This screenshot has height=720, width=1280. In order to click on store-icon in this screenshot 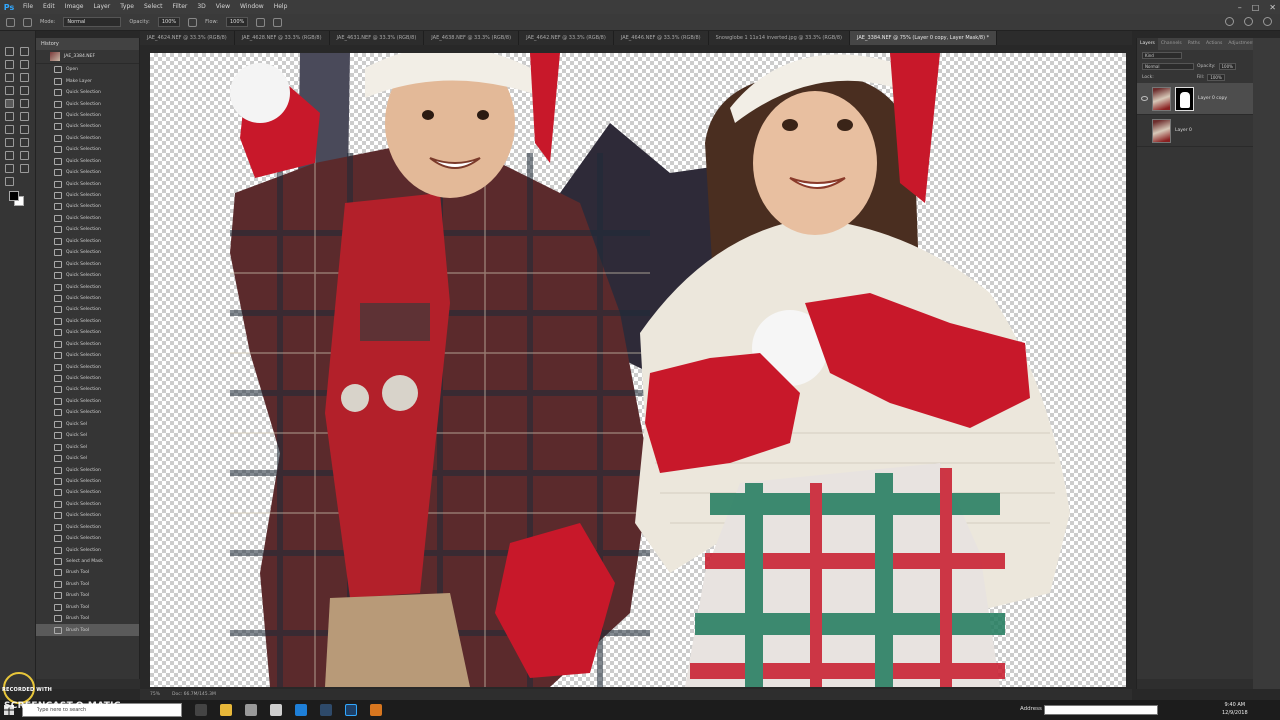, I will do `click(276, 710)`.